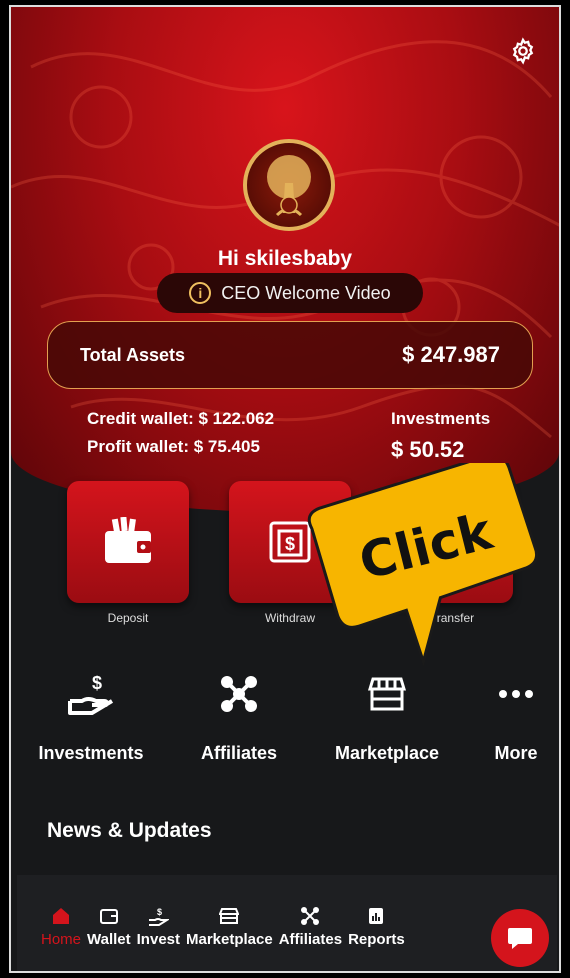 The height and width of the screenshot is (978, 570). I want to click on total-assets-value: $ 247.987, so click(451, 354).